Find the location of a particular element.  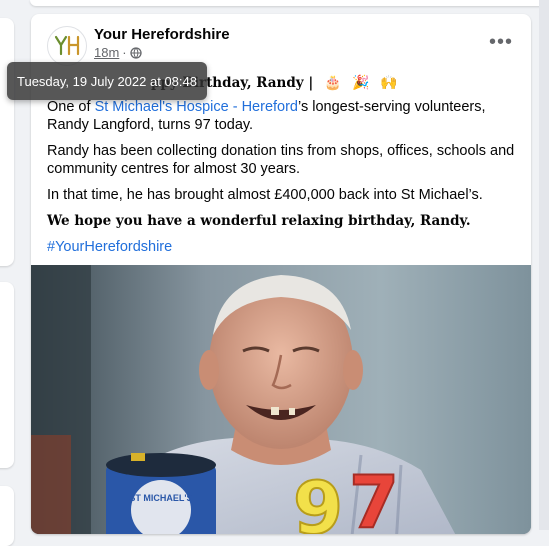

raised-hands-emoji: 🙌 is located at coordinates (389, 83).